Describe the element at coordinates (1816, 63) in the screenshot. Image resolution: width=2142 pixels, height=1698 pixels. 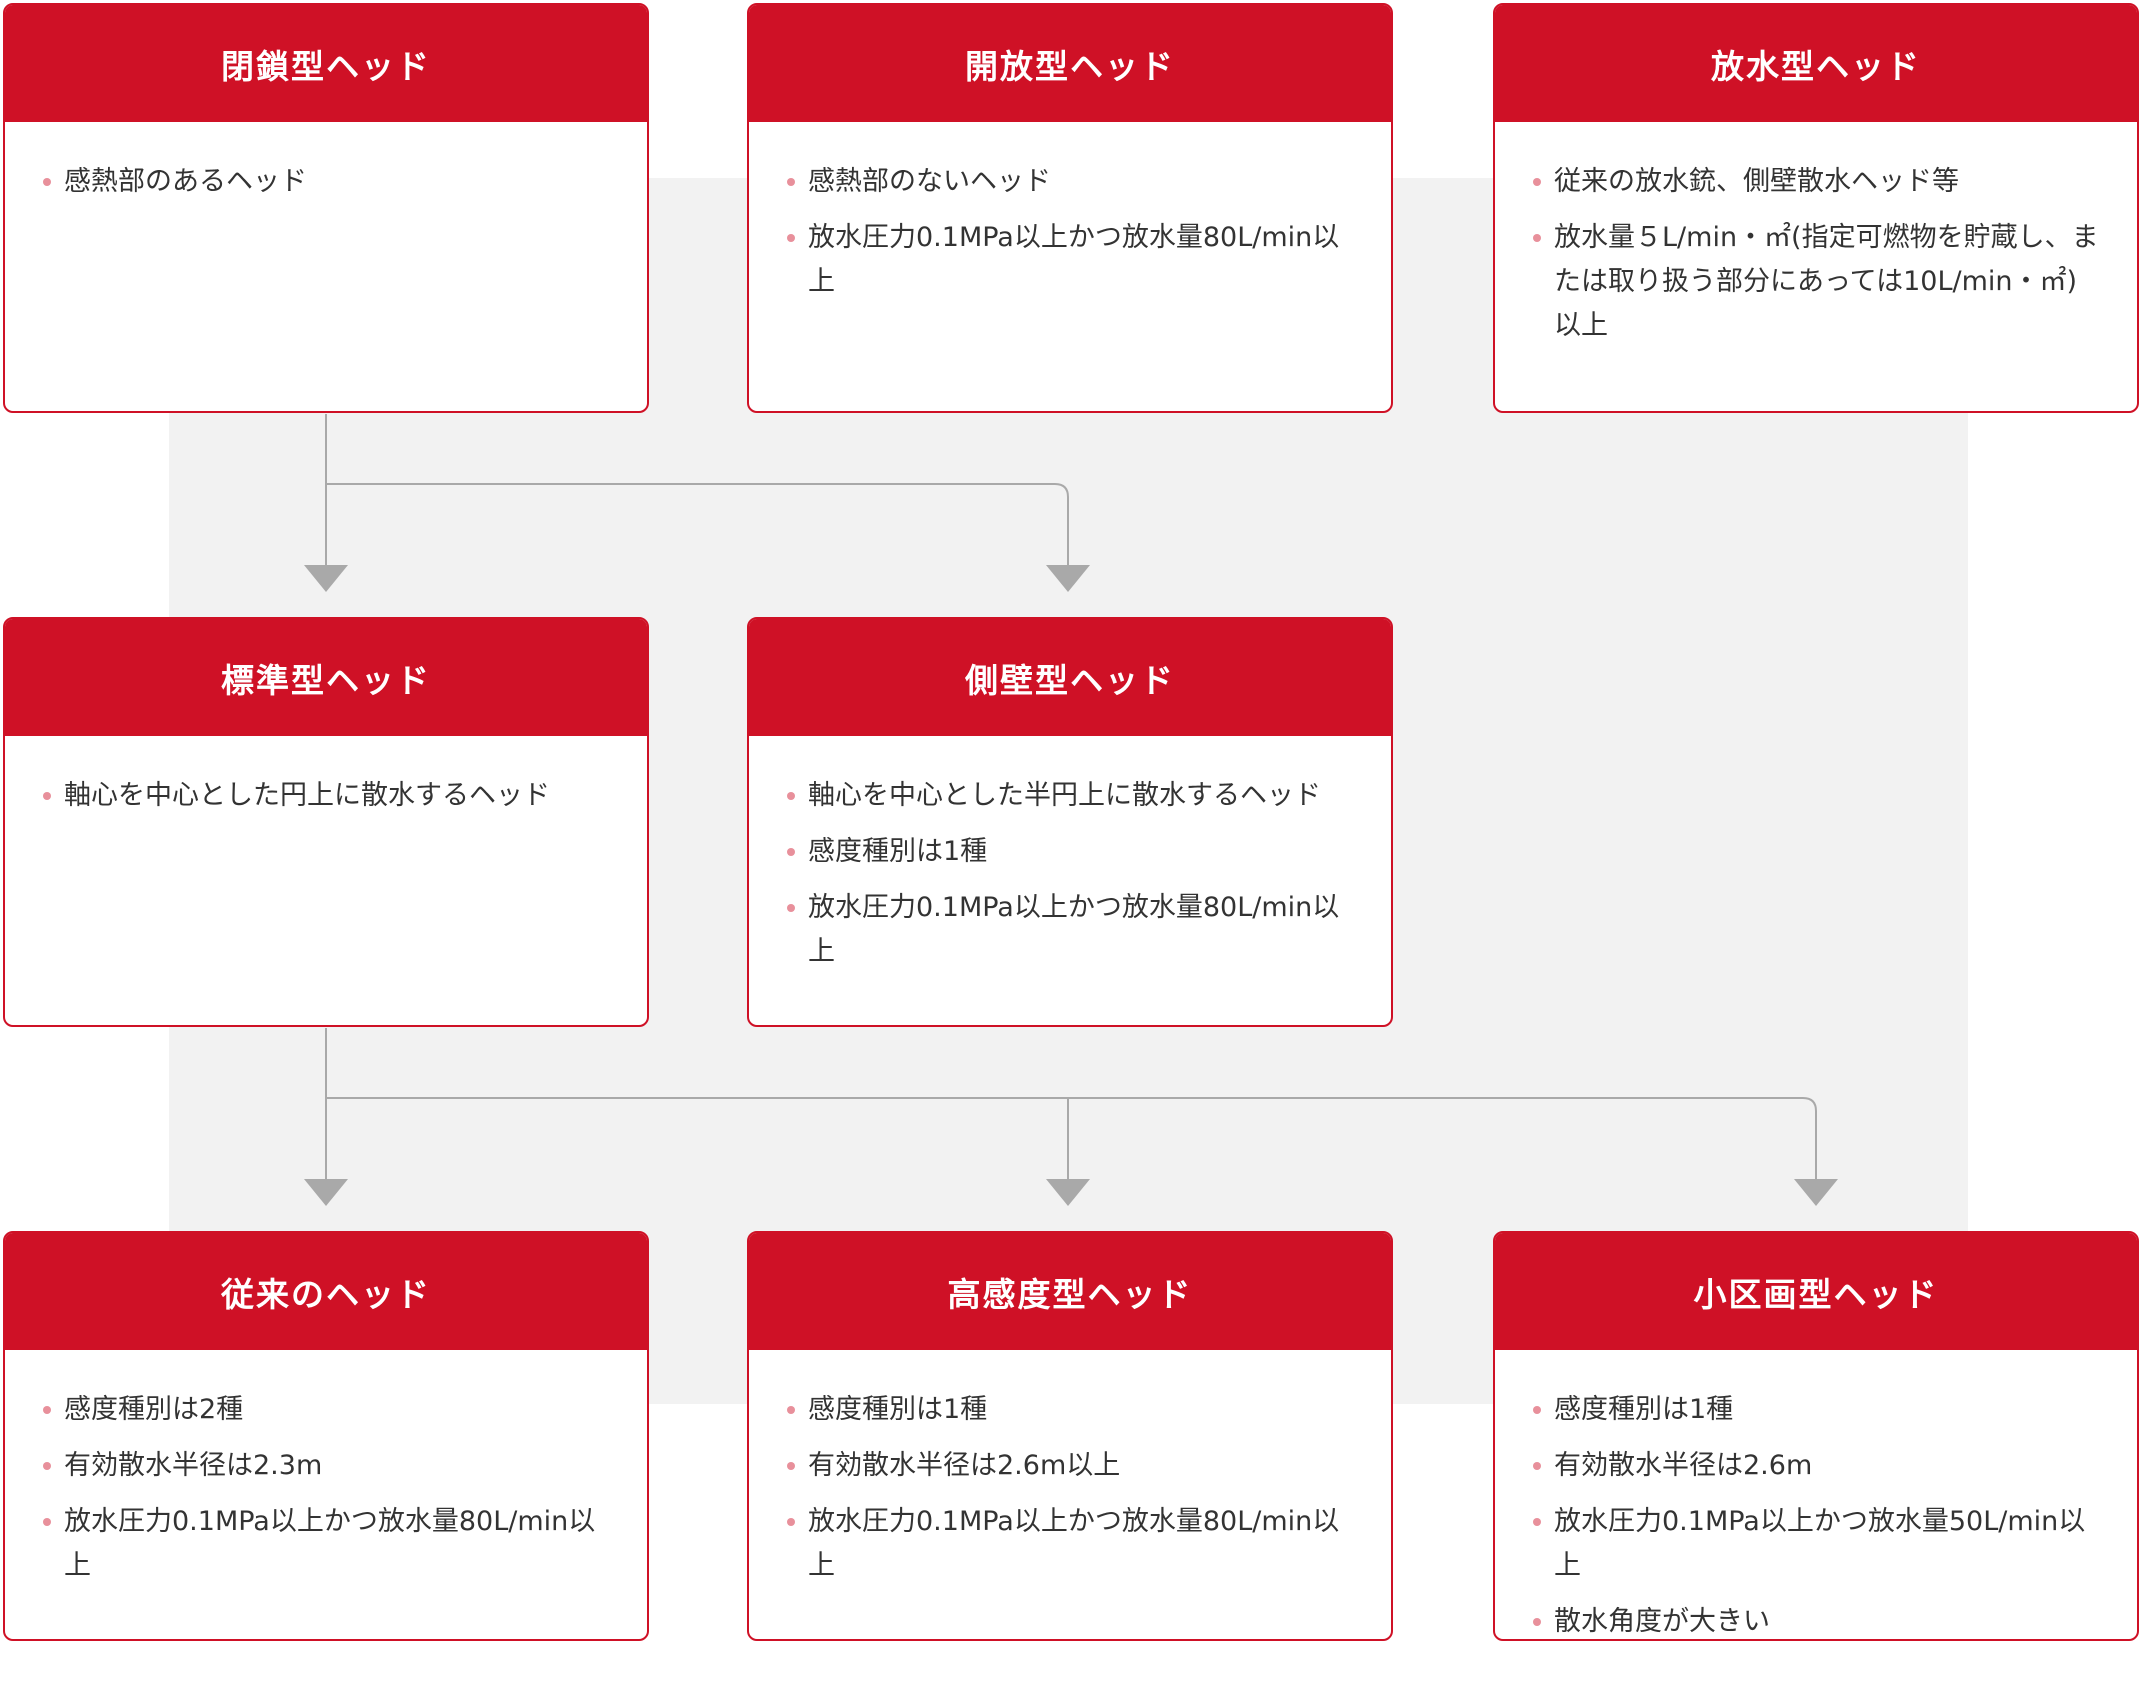
I see `card-title: 放水型ヘッド` at that location.